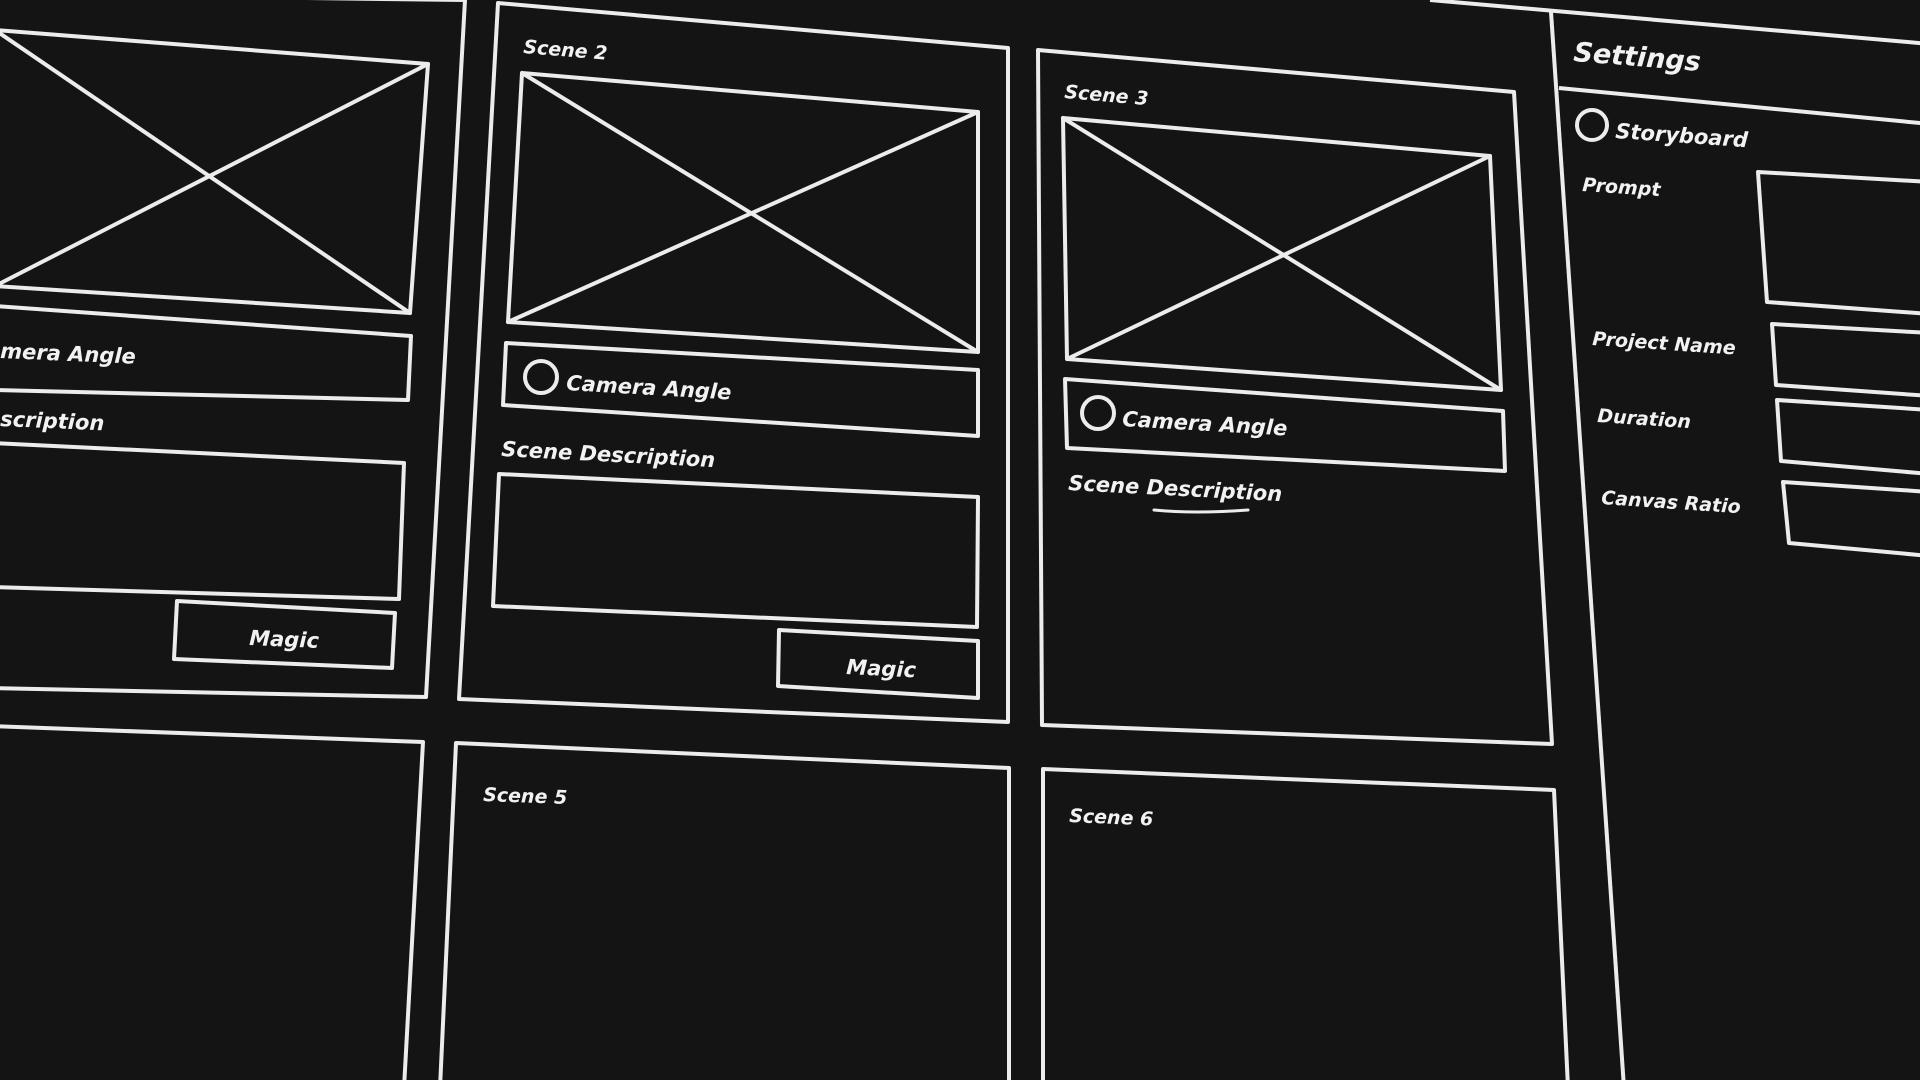 The image size is (1920, 1080). What do you see at coordinates (1592, 125) in the screenshot?
I see `storyboard-radio-icon` at bounding box center [1592, 125].